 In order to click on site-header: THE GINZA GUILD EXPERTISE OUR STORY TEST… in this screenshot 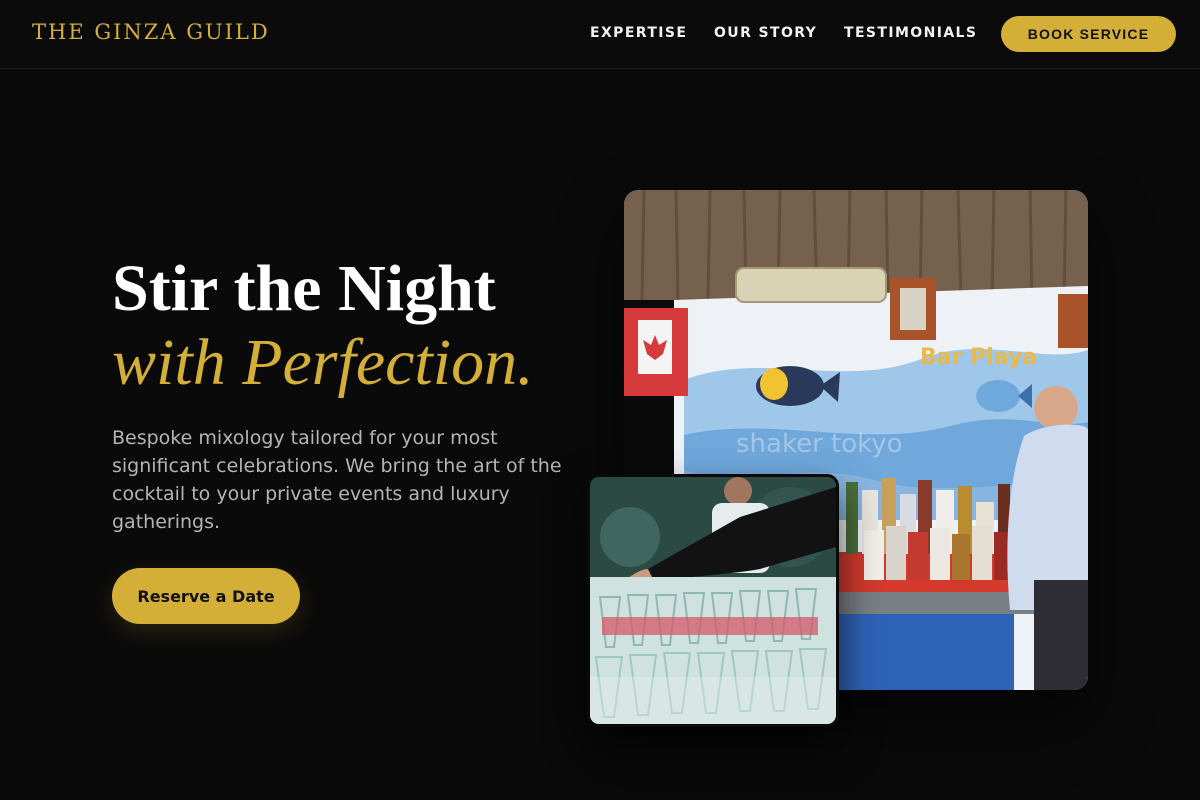, I will do `click(600, 34)`.